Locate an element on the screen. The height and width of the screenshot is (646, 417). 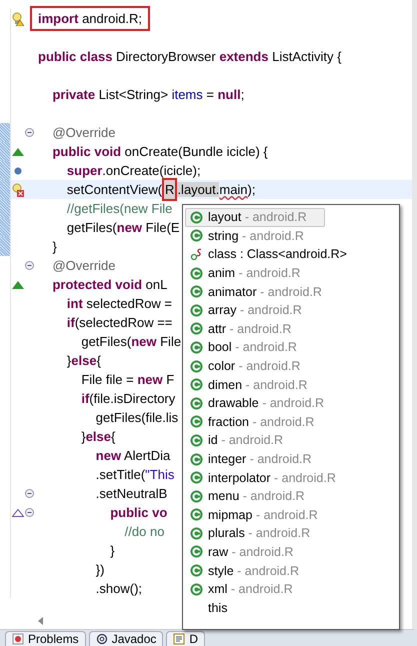
code-line: protected void onL is located at coordinates (109, 284).